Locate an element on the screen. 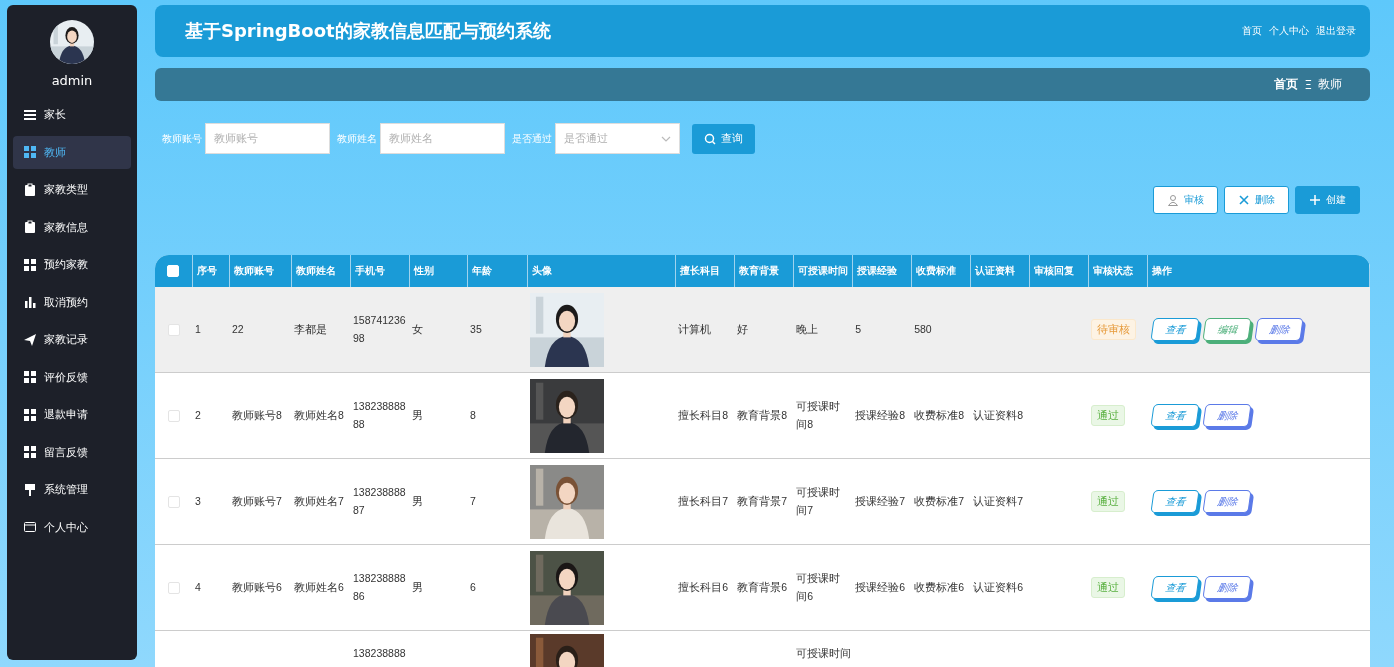 The image size is (1394, 667). table-cell: 可授课时间7 is located at coordinates (818, 500).